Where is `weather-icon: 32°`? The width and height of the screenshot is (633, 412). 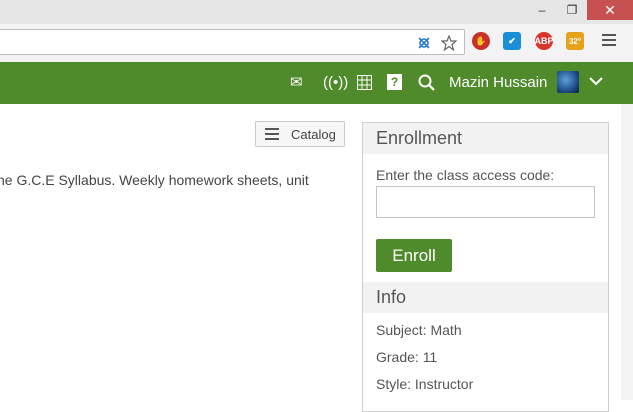 weather-icon: 32° is located at coordinates (575, 41).